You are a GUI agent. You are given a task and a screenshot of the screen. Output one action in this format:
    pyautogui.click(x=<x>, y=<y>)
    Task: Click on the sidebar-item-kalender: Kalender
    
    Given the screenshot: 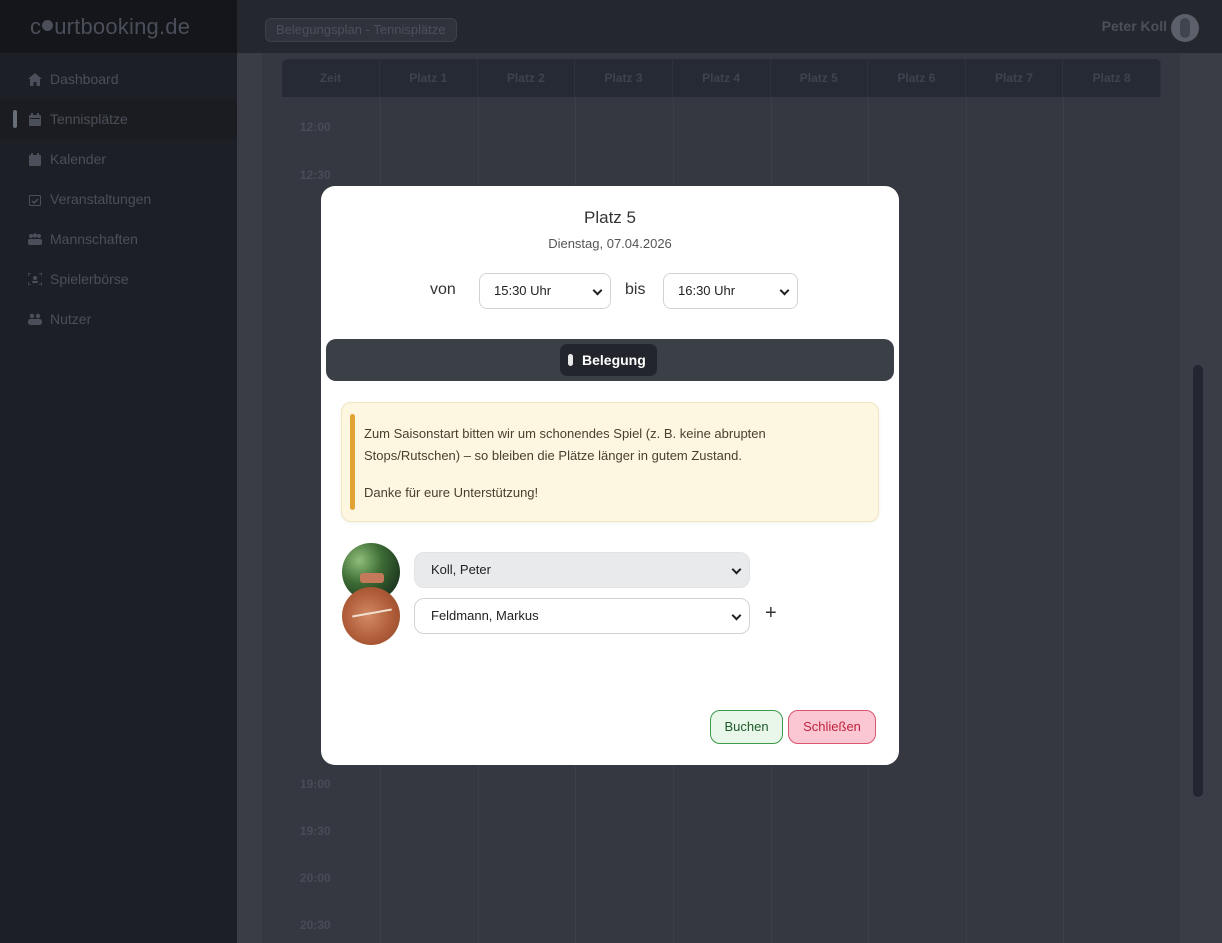 What is the action you would take?
    pyautogui.click(x=118, y=159)
    